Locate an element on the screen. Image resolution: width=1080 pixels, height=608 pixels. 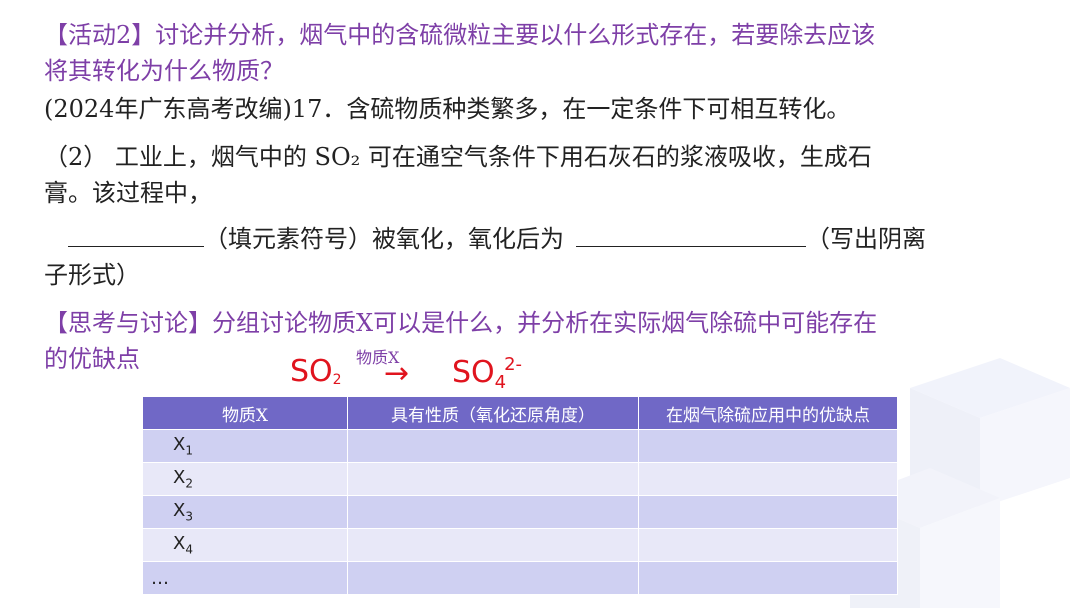
activity-line-2: 将其转化为什么物质？ is located at coordinates (164, 71).